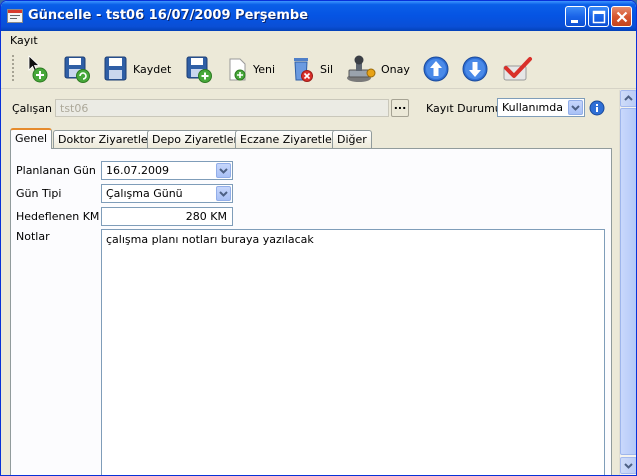  What do you see at coordinates (115, 68) in the screenshot?
I see `floppy-icon` at bounding box center [115, 68].